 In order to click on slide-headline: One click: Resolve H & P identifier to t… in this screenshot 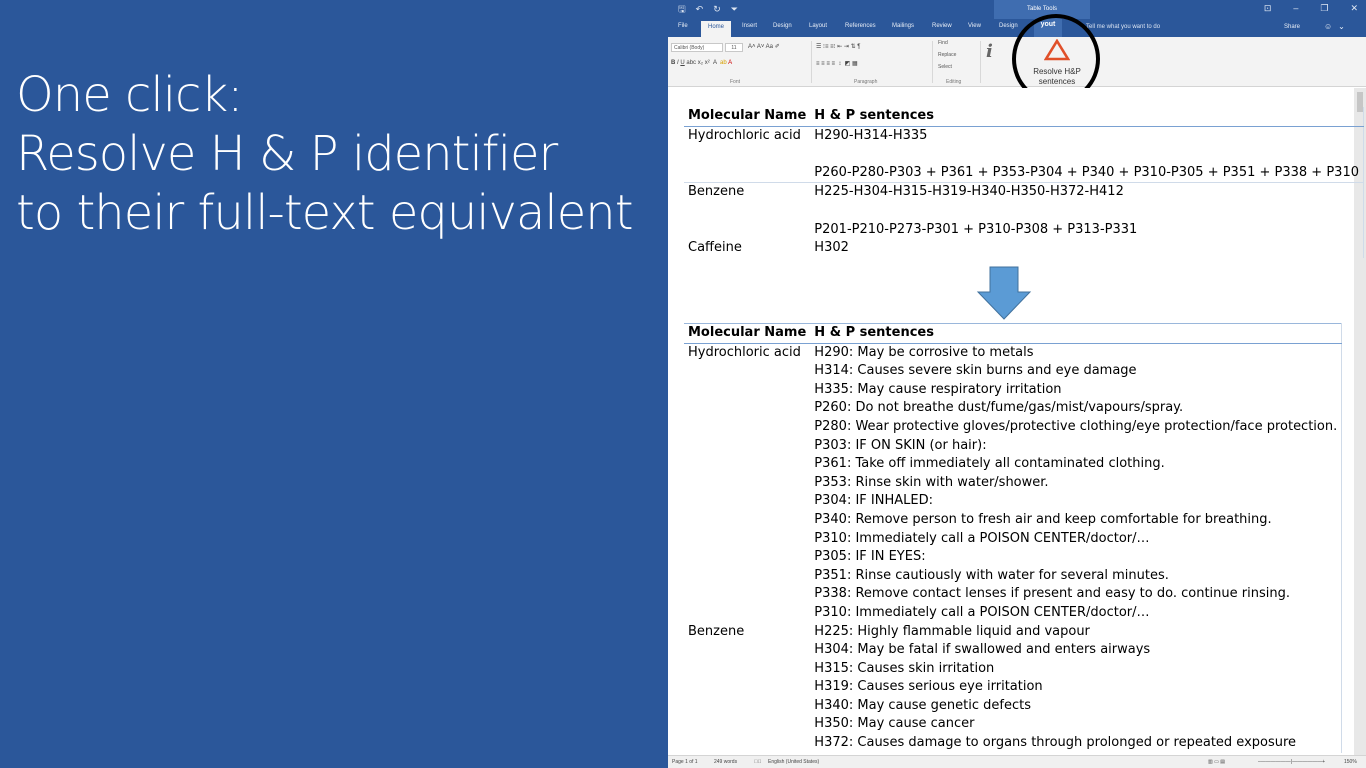, I will do `click(325, 154)`.